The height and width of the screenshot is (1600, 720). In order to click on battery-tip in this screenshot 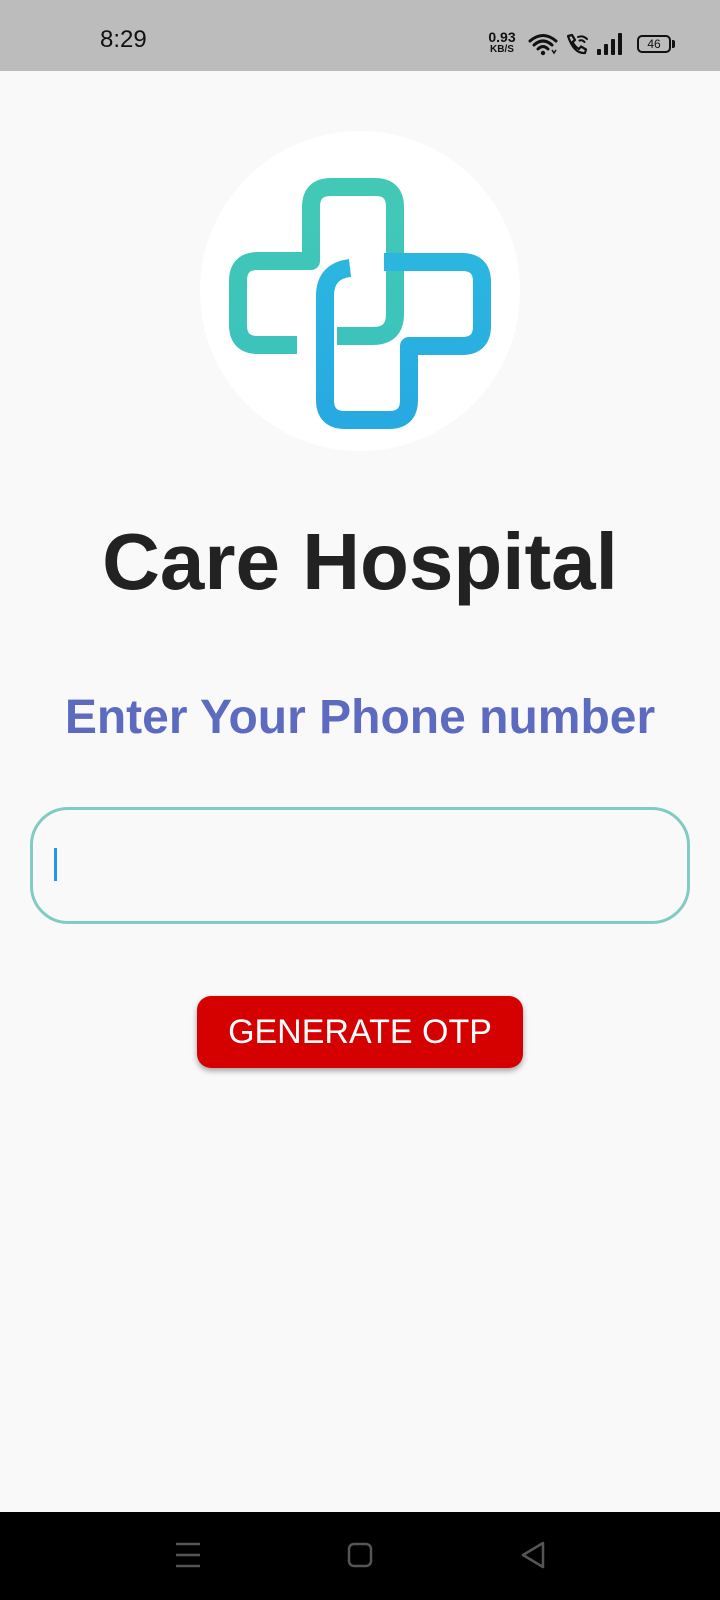, I will do `click(673, 44)`.